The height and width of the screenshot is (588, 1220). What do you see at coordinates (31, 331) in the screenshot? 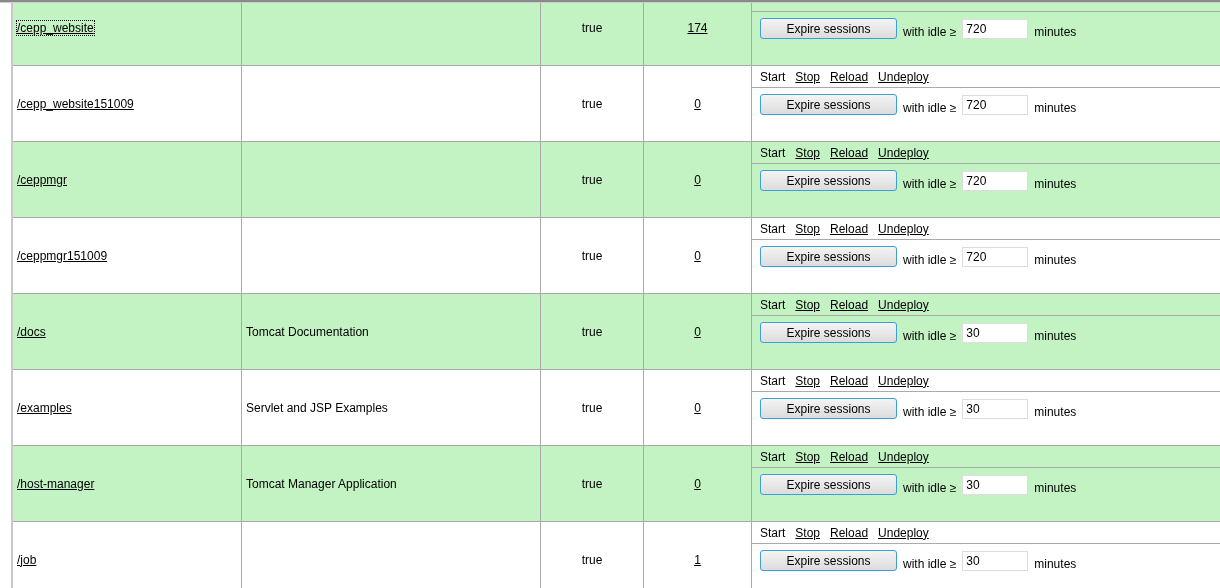
I see `application-path-link: /docs` at bounding box center [31, 331].